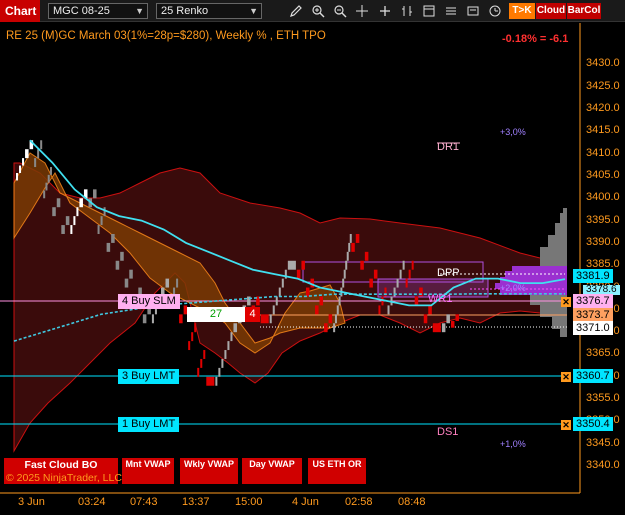  What do you see at coordinates (296, 11) in the screenshot?
I see `pencil-icon` at bounding box center [296, 11].